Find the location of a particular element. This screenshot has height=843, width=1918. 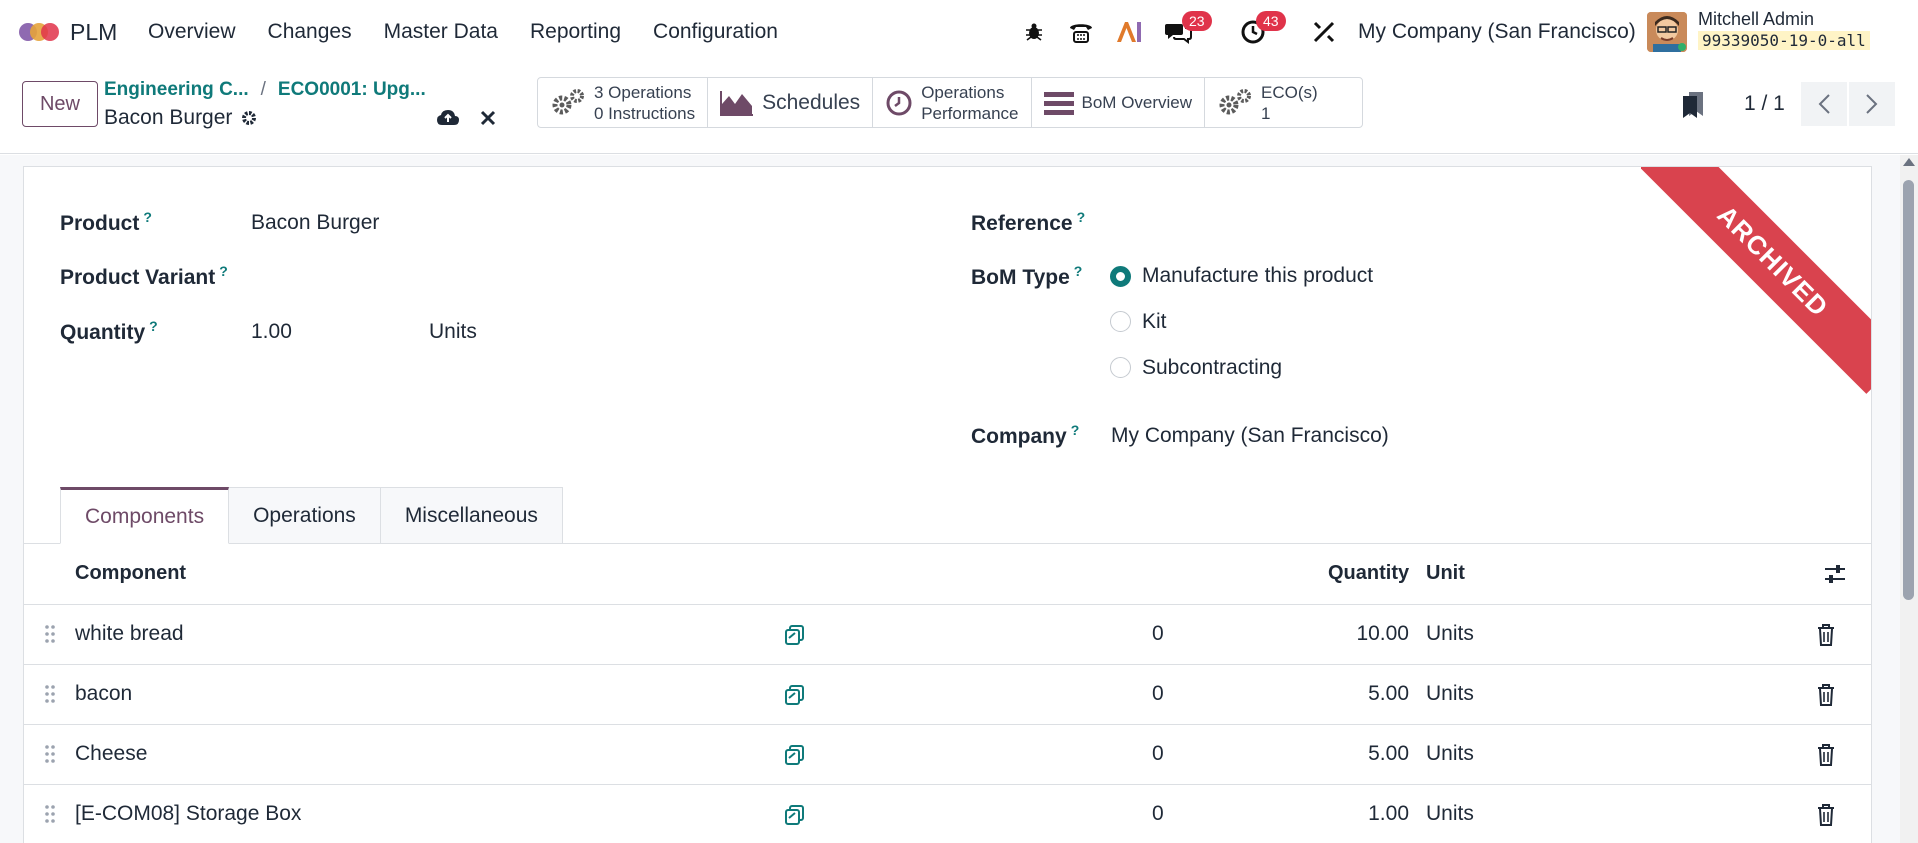

bom-type-option-kit: Kit is located at coordinates (1154, 322).